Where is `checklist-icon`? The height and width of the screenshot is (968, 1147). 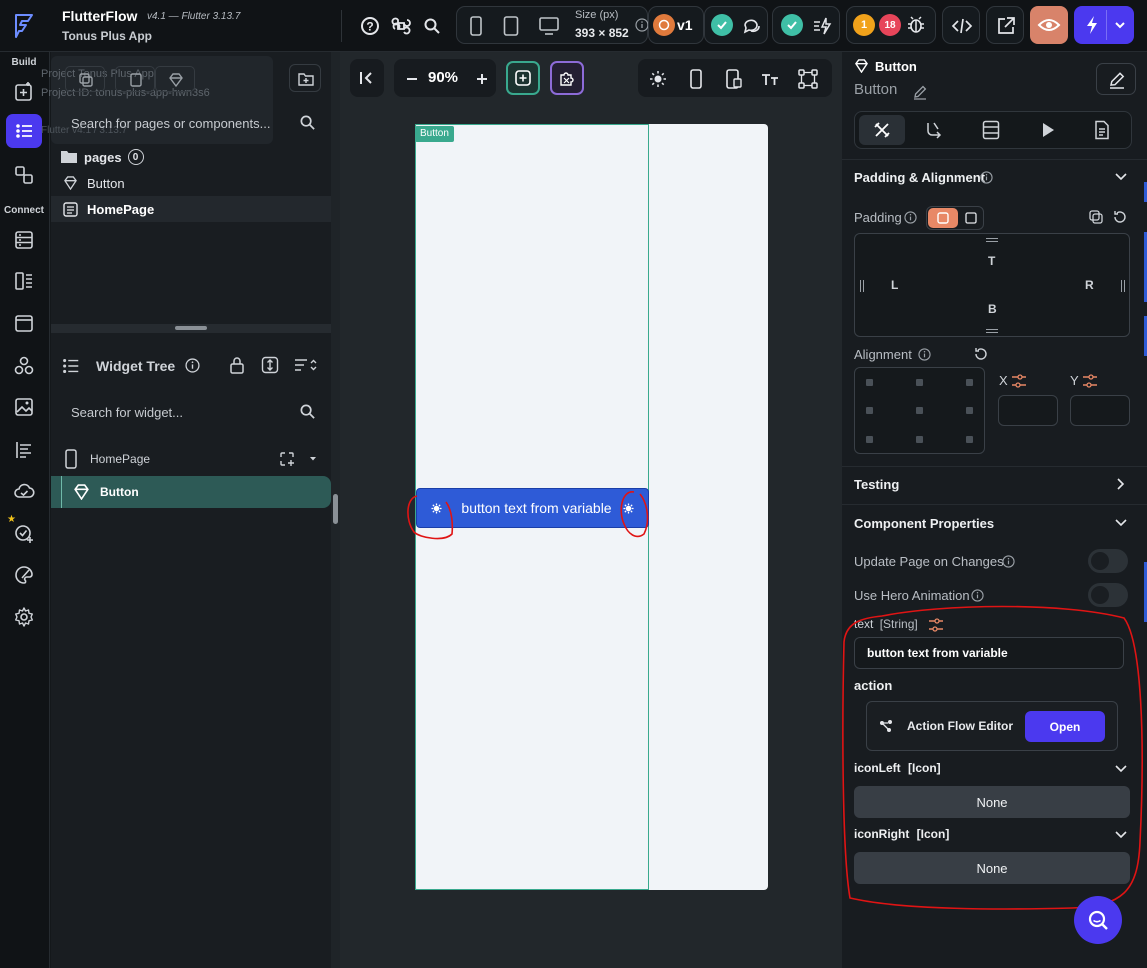 checklist-icon is located at coordinates (24, 533).